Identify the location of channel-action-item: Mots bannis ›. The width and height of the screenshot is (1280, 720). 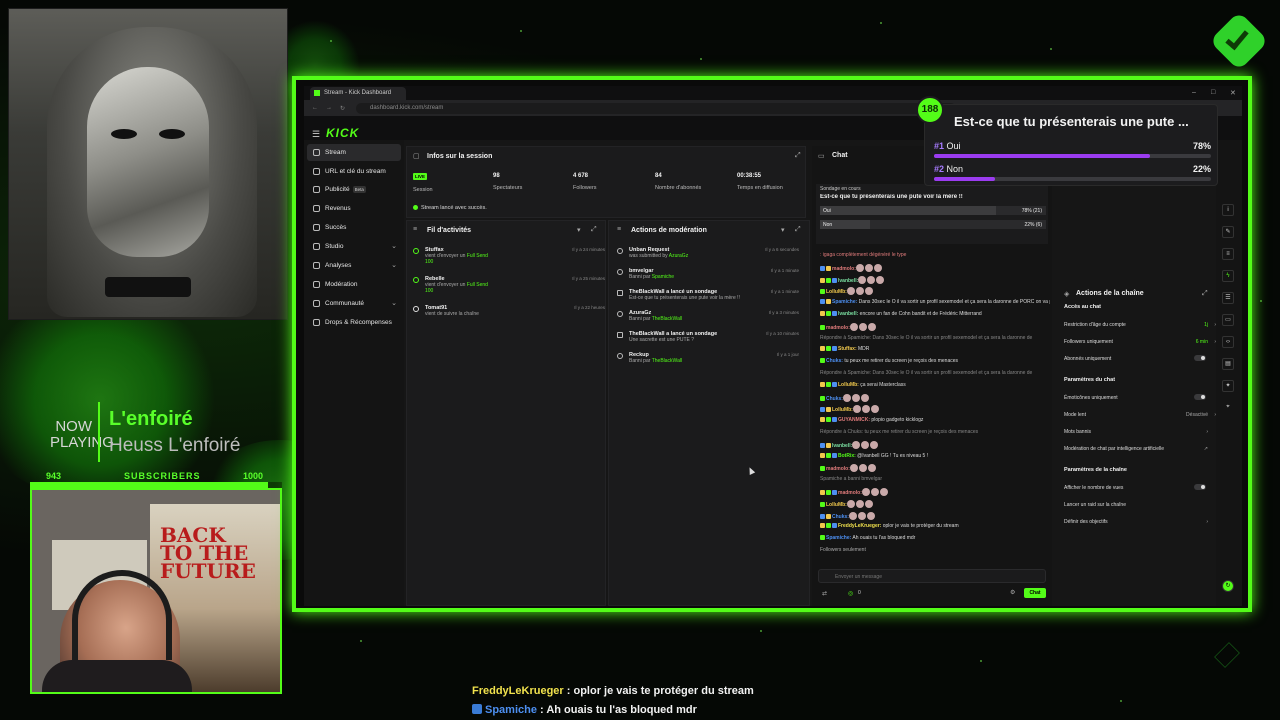
(1136, 432).